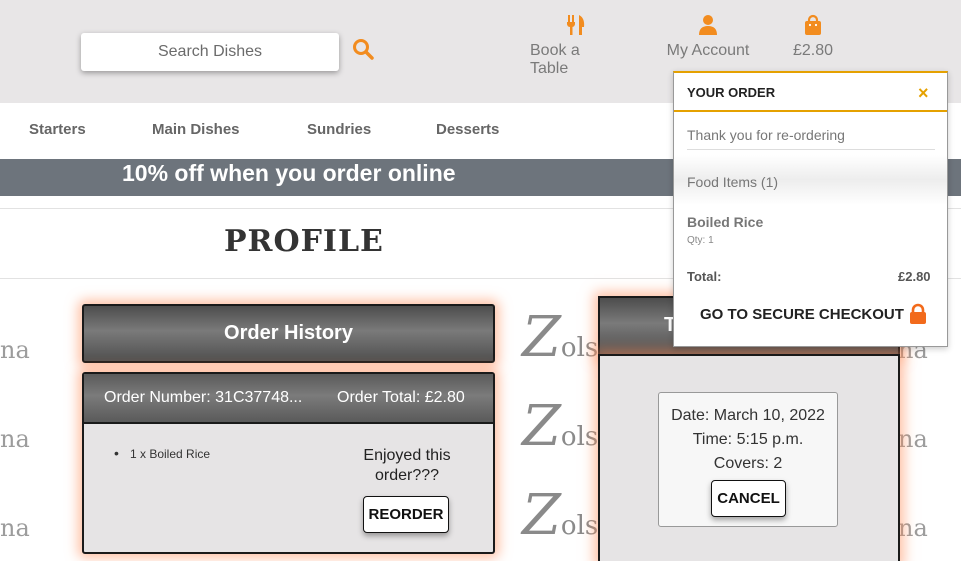  What do you see at coordinates (748, 415) in the screenshot?
I see `booking-date: Date: March 10, 2022` at bounding box center [748, 415].